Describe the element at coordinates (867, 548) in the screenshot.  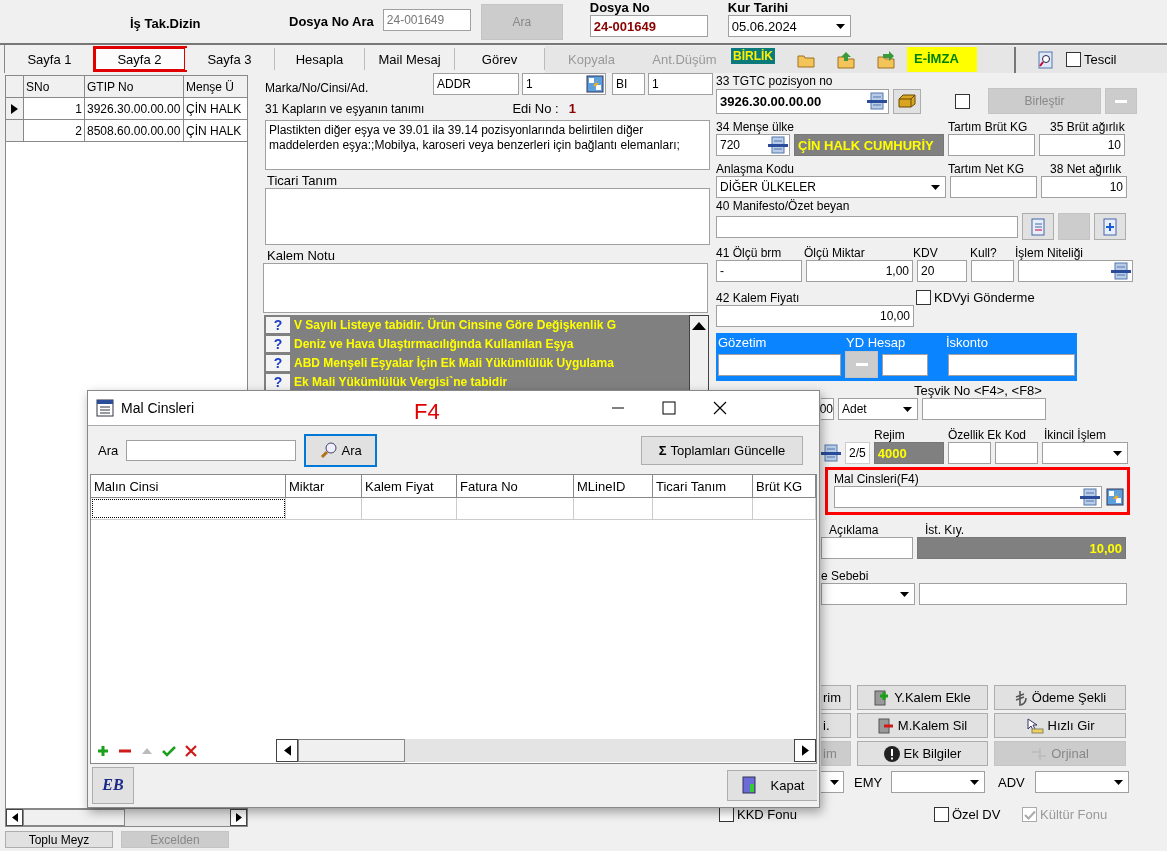
I see `explanation-field` at that location.